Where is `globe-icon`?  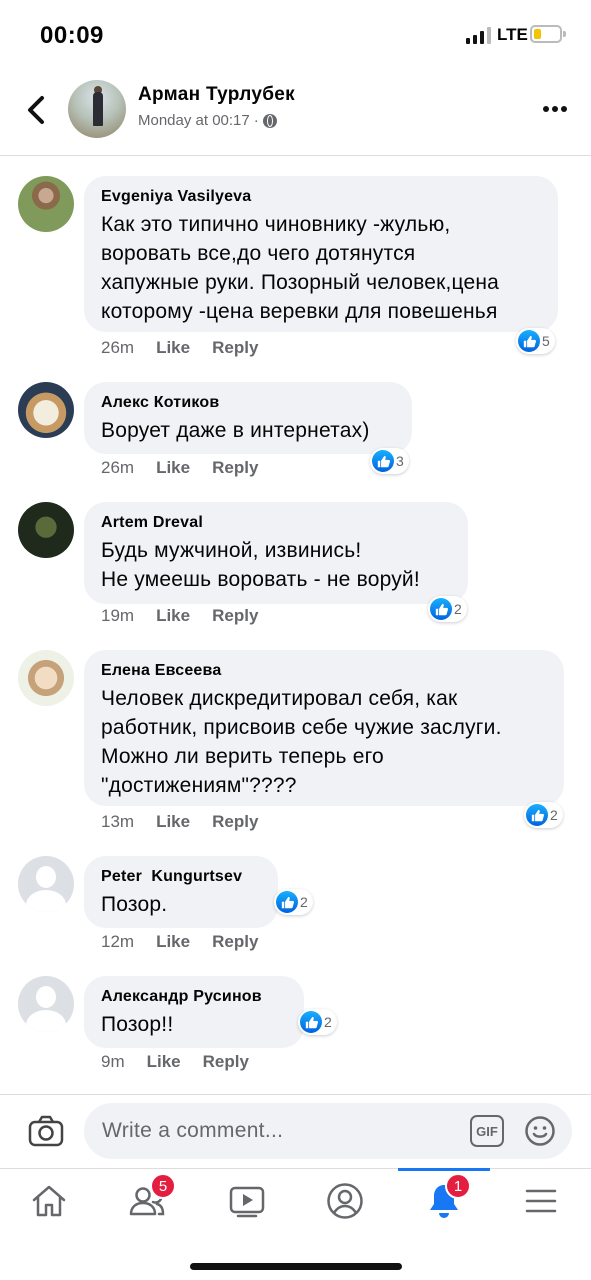 globe-icon is located at coordinates (269, 120).